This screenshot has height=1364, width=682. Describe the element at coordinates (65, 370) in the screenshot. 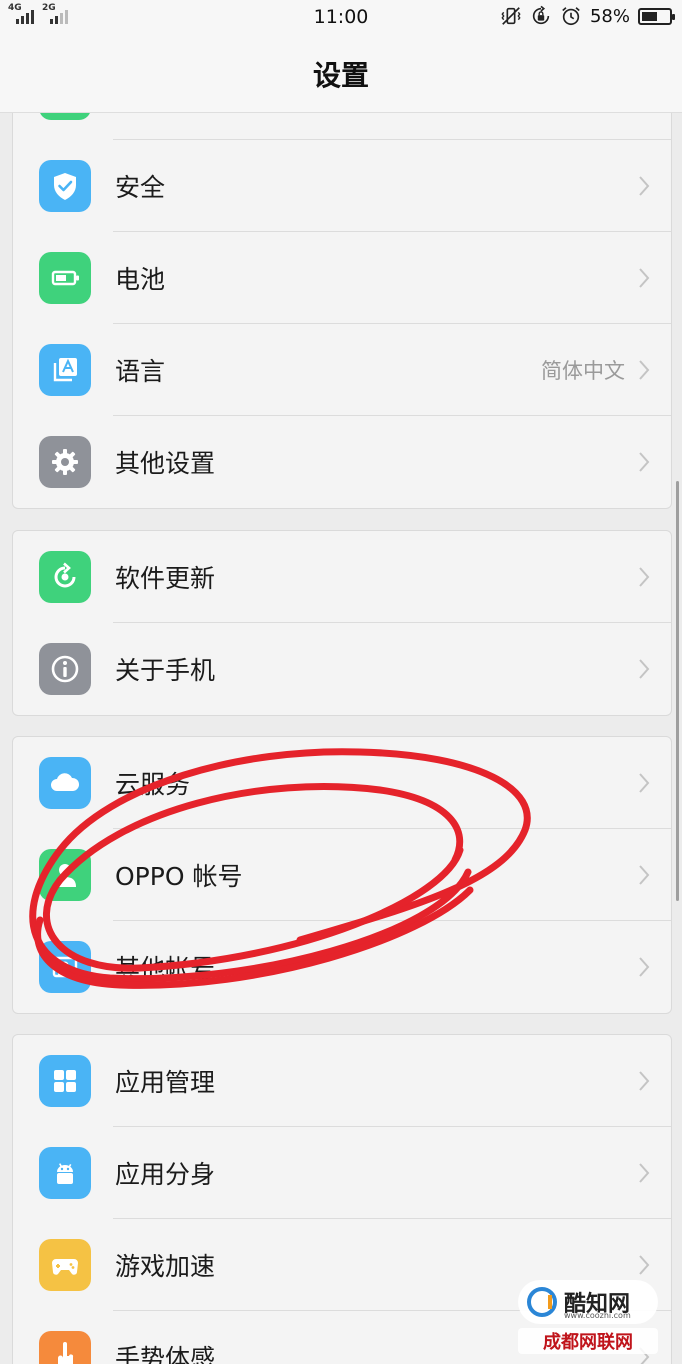

I see `language-icon` at that location.